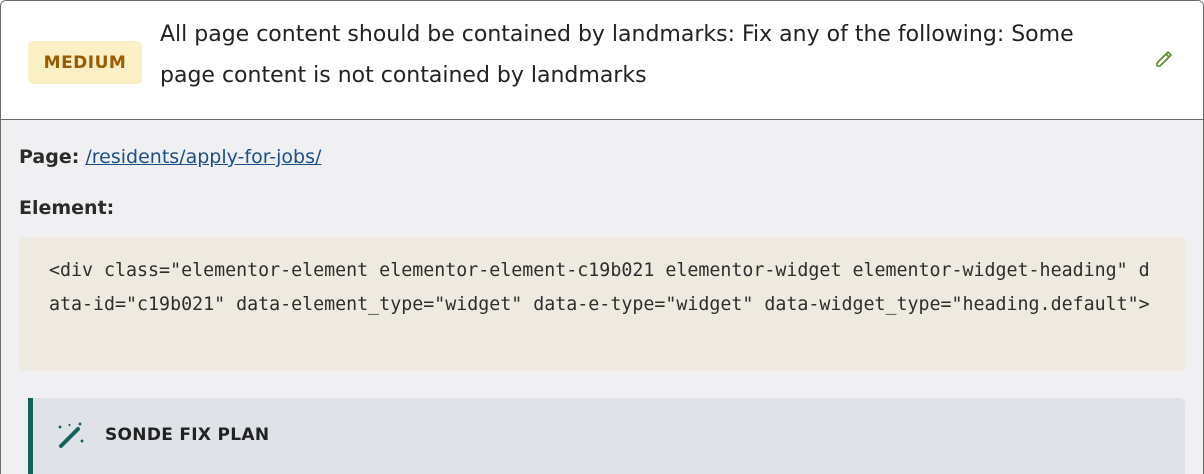 This screenshot has width=1204, height=474. Describe the element at coordinates (187, 435) in the screenshot. I see `fix-plan-title: SONDE FIX PLAN` at that location.